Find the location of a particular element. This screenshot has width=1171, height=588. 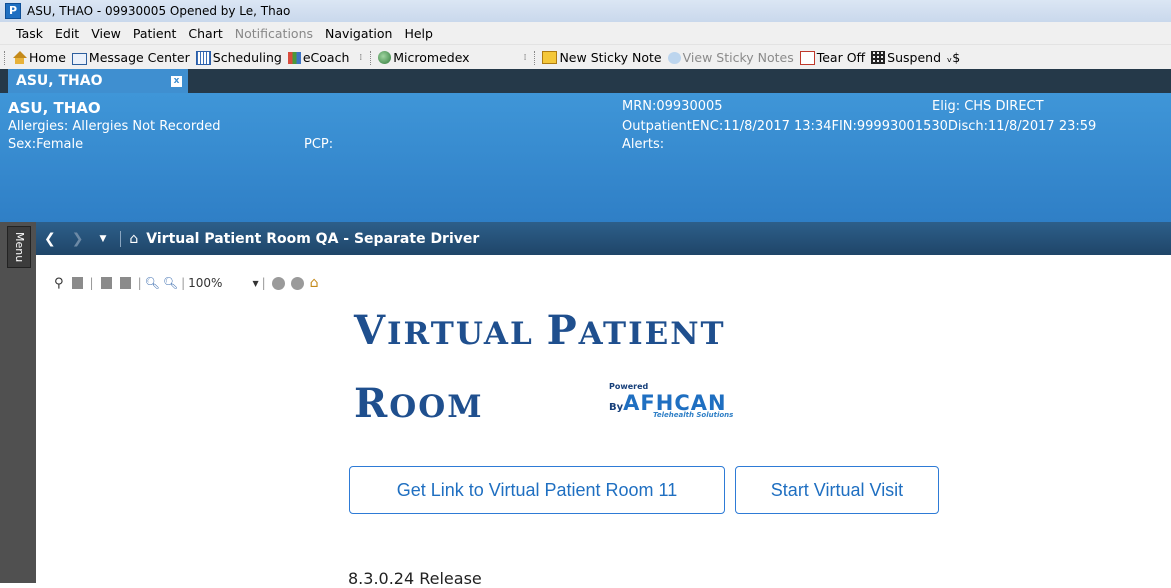

title-letter: P is located at coordinates (562, 330).